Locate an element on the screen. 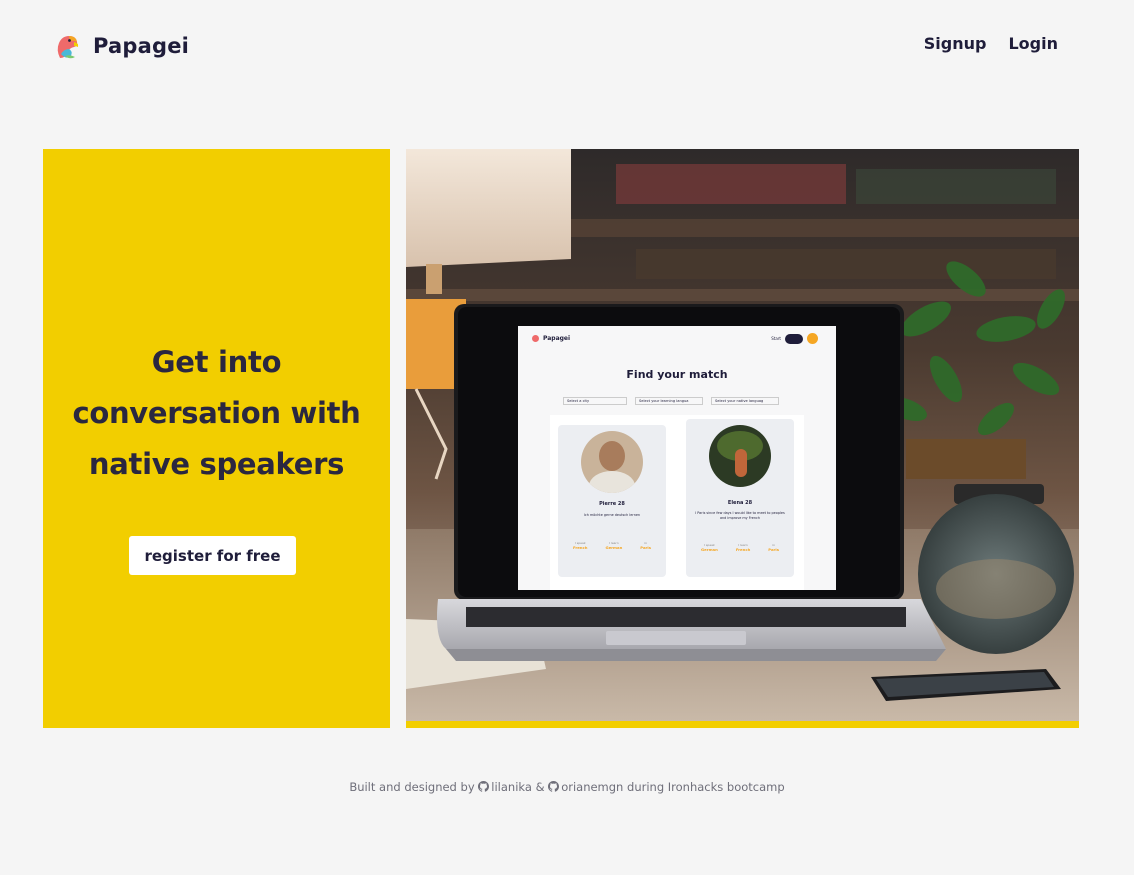 The width and height of the screenshot is (1134, 875). mockup-stat: I learn French is located at coordinates (743, 547).